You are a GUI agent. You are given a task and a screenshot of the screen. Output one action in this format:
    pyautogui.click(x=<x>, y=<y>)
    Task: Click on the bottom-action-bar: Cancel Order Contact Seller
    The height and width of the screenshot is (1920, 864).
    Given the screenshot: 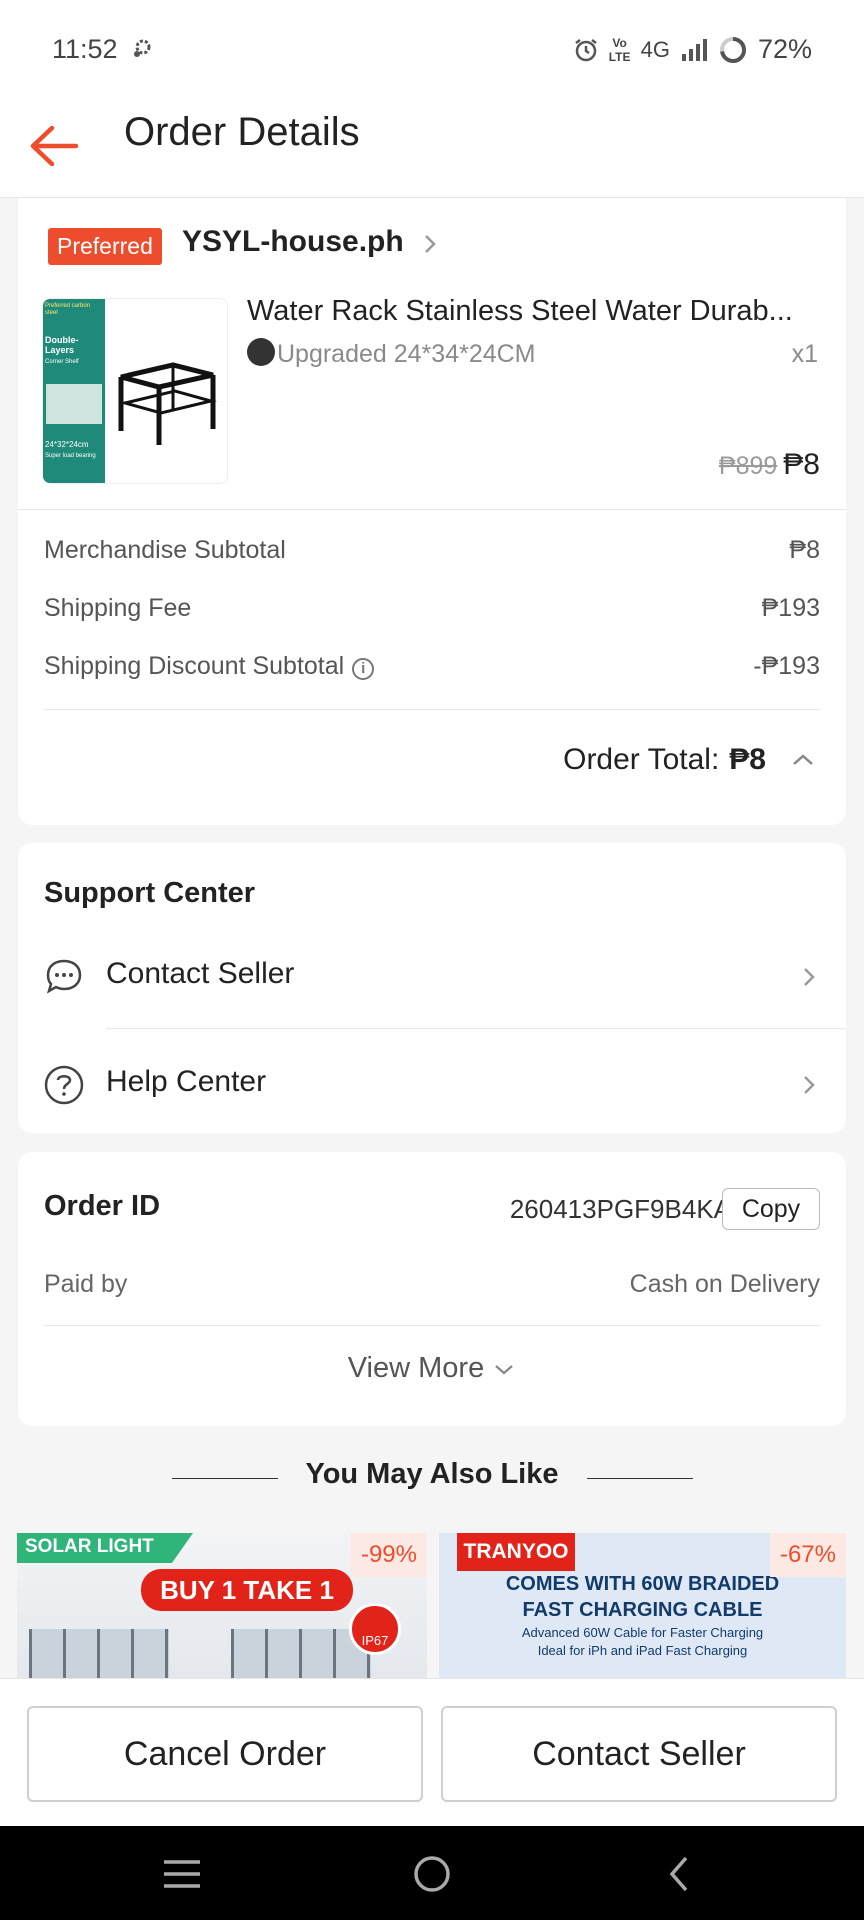 What is the action you would take?
    pyautogui.click(x=432, y=1752)
    